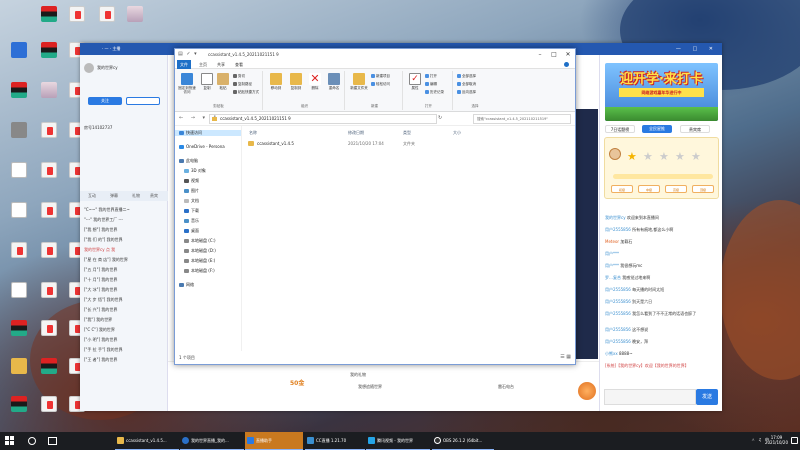  I want to click on delete-button: ✕ 删除, so click(315, 81).